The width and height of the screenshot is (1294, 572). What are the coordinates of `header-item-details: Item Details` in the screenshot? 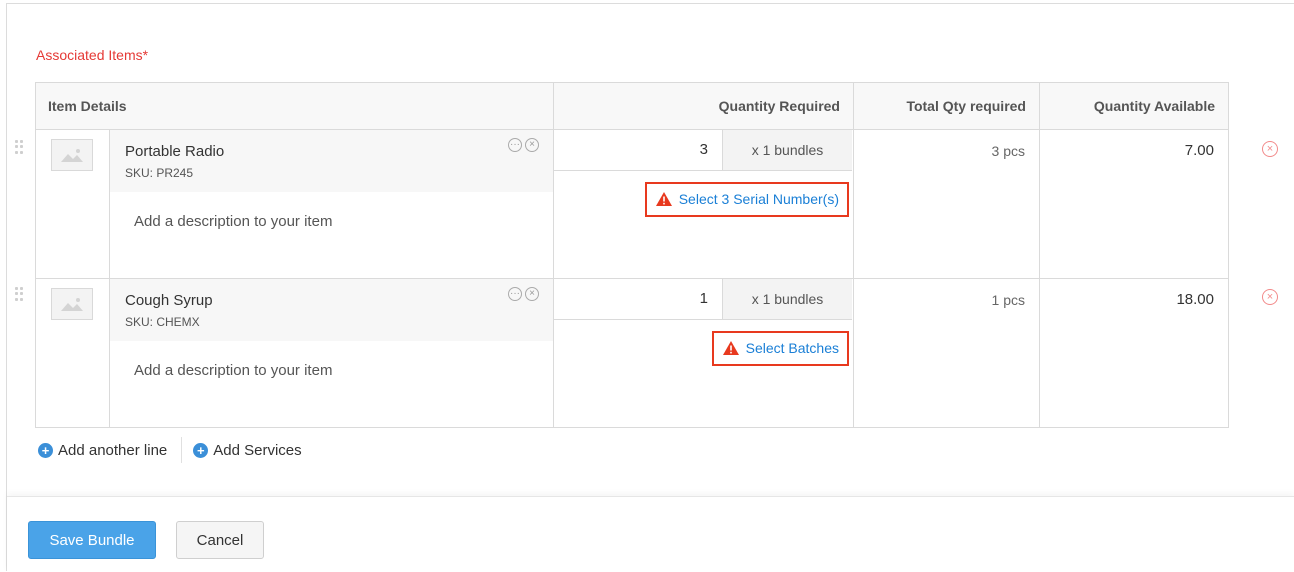 It's located at (294, 106).